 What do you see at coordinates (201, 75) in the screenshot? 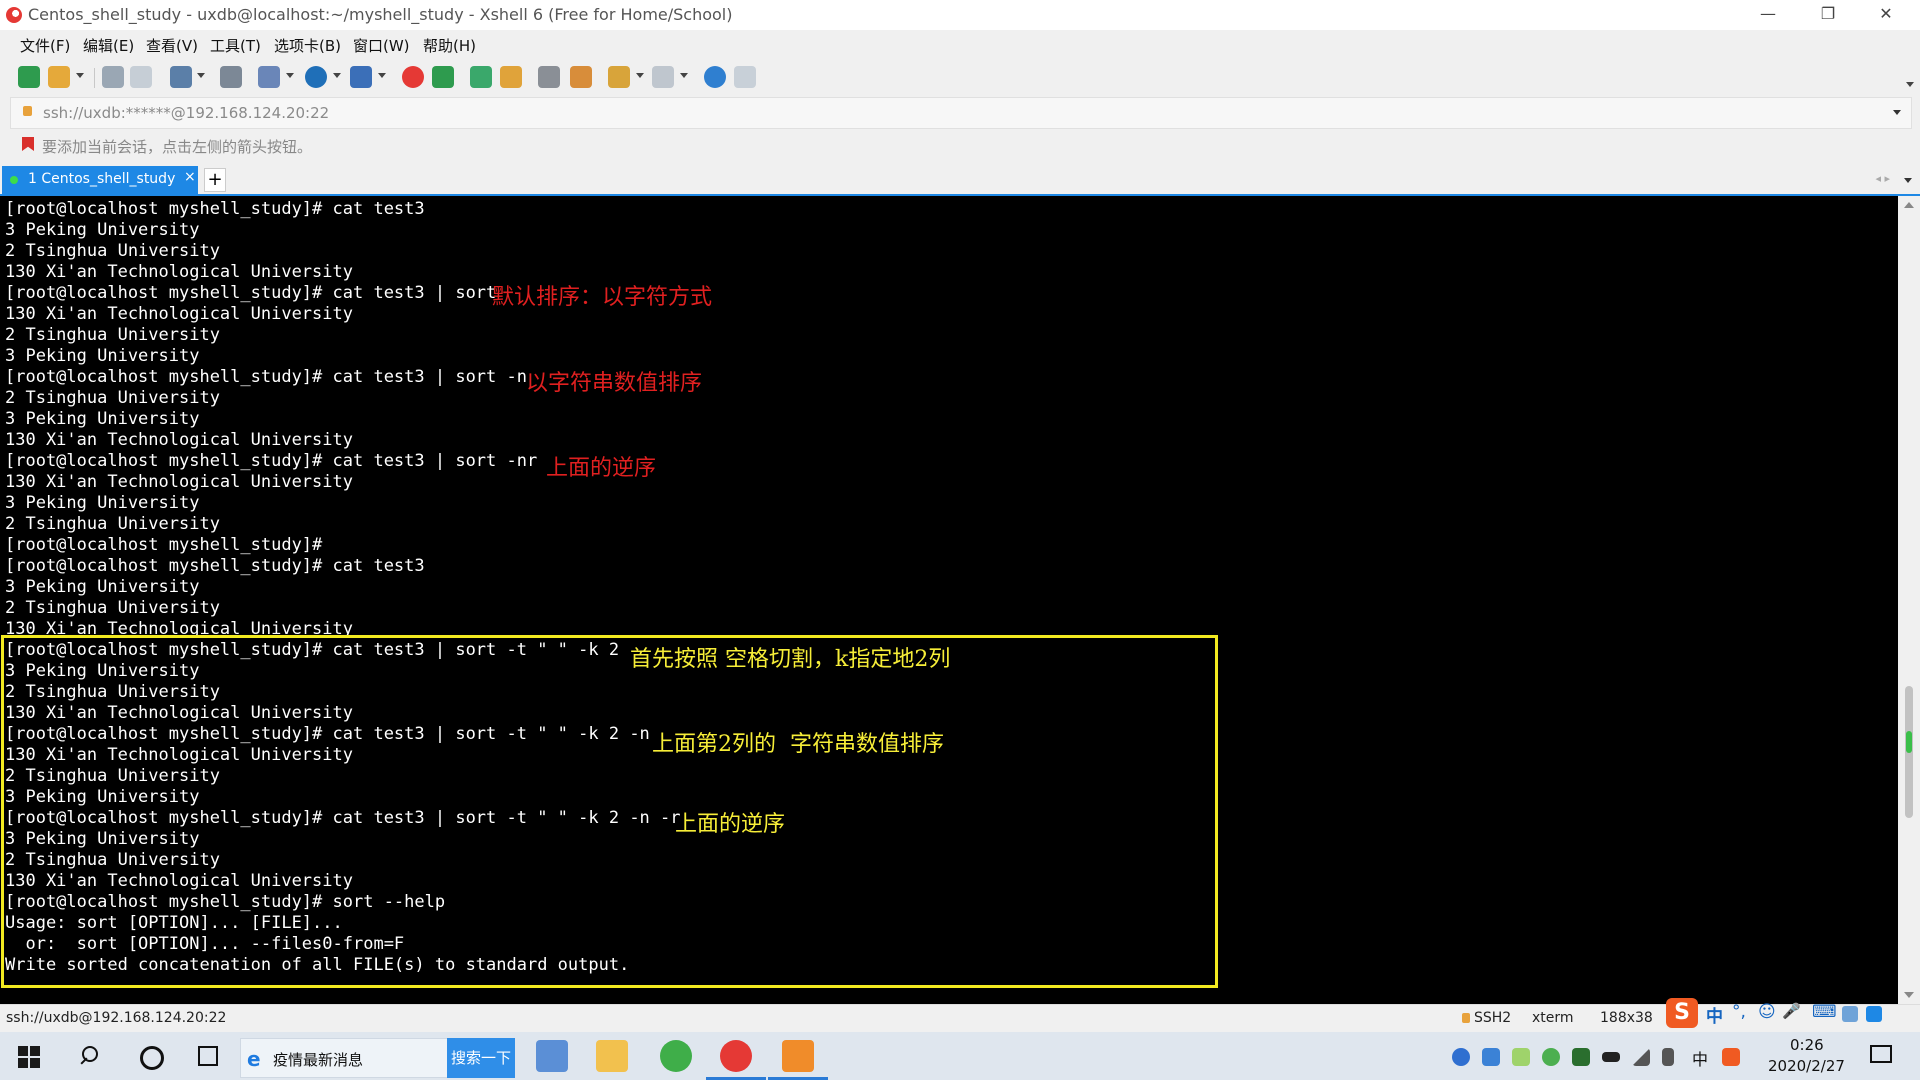
I see `reconnect-dropdown-icon` at bounding box center [201, 75].